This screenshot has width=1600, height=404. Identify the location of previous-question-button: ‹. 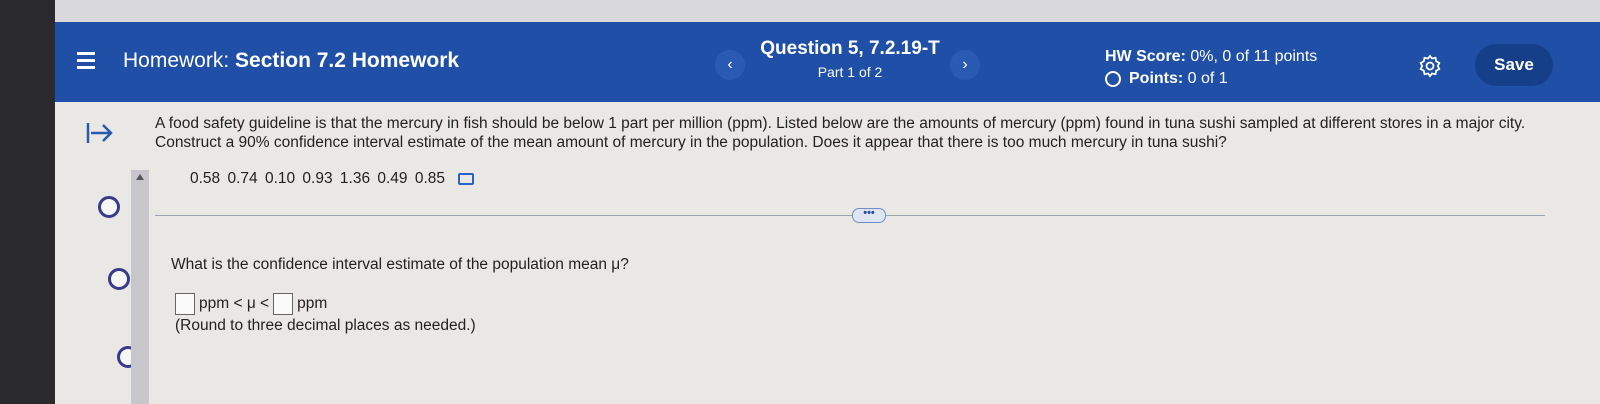
(730, 65).